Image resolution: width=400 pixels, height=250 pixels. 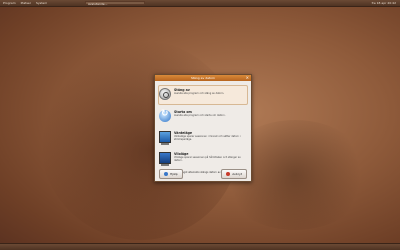 I want to click on help-button: Hjälp, so click(x=171, y=174).